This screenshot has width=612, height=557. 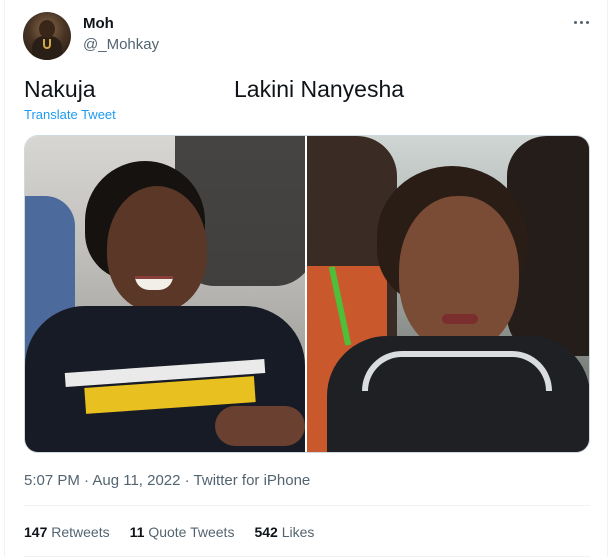 I want to click on avatar-figure-head, so click(x=47, y=29).